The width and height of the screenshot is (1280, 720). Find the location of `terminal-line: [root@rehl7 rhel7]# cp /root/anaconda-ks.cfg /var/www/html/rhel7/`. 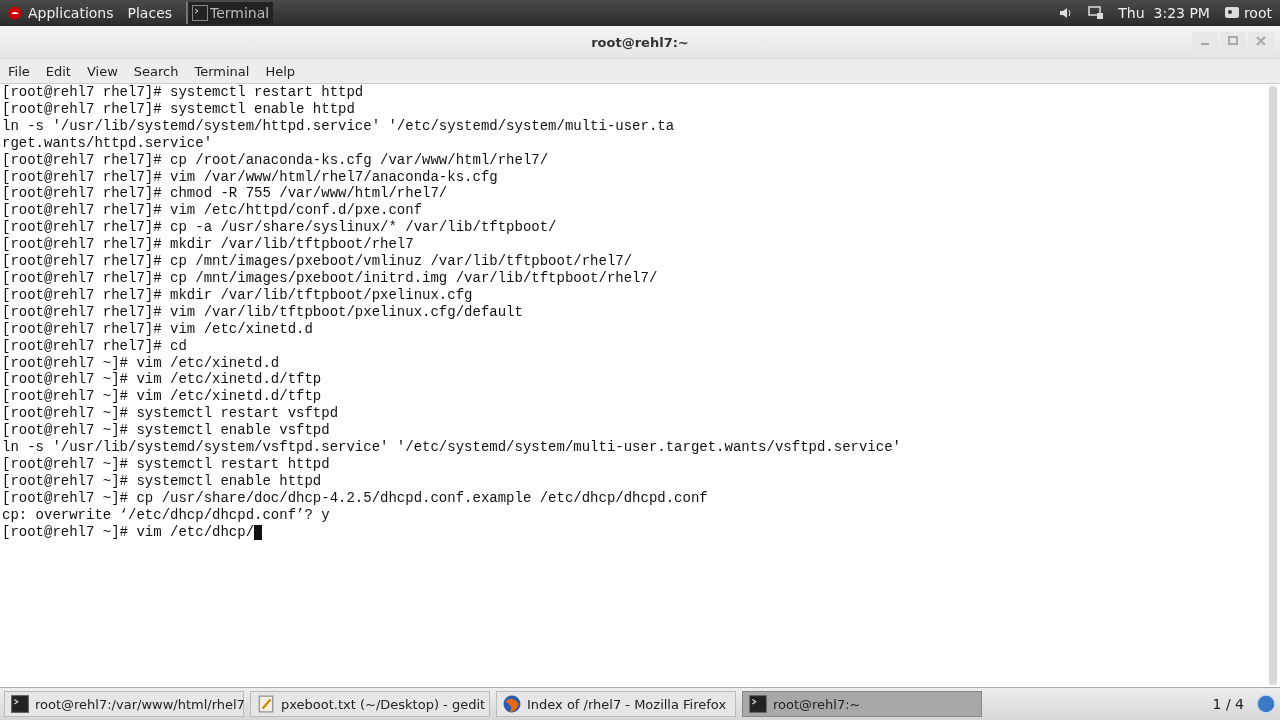

terminal-line: [root@rehl7 rhel7]# cp /root/anaconda-ks.cfg /var/www/html/rhel7/ is located at coordinates (275, 160).